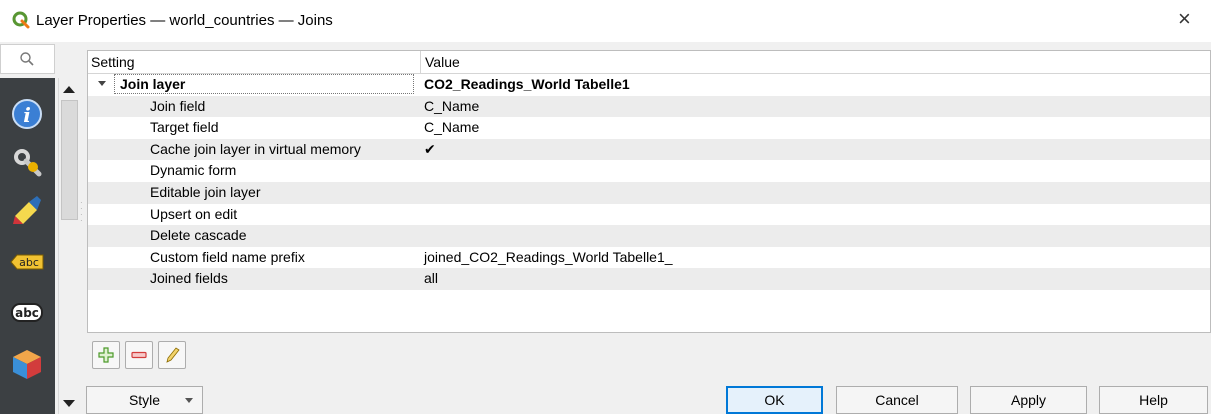 The width and height of the screenshot is (1211, 414). What do you see at coordinates (1184, 19) in the screenshot?
I see `close-icon: ×` at bounding box center [1184, 19].